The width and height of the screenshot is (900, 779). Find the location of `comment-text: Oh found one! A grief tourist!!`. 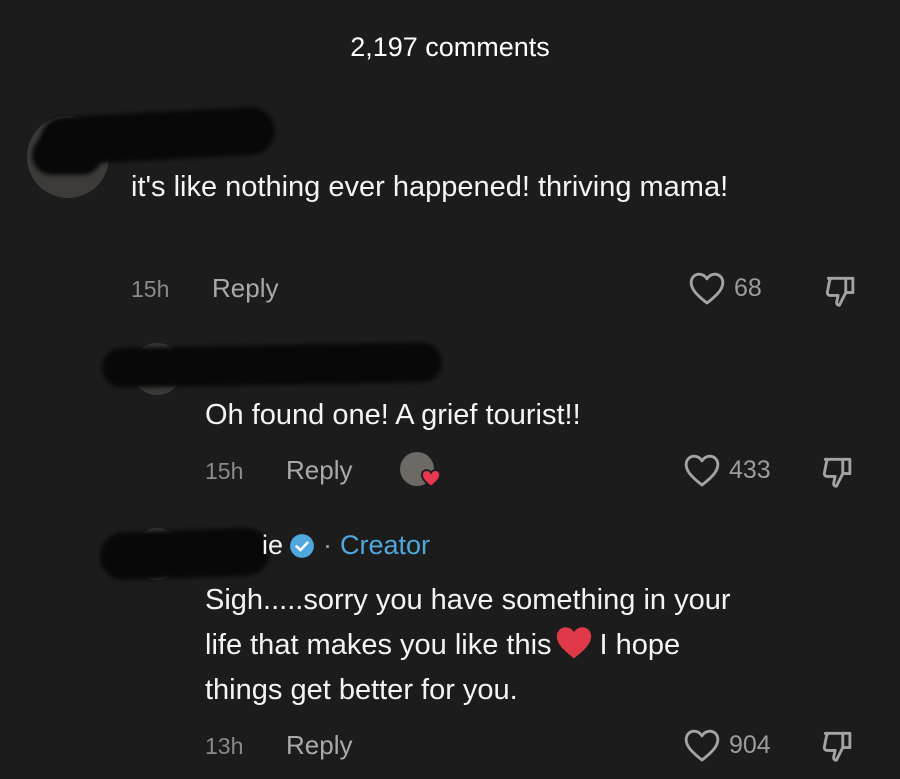

comment-text: Oh found one! A grief tourist!! is located at coordinates (393, 415).